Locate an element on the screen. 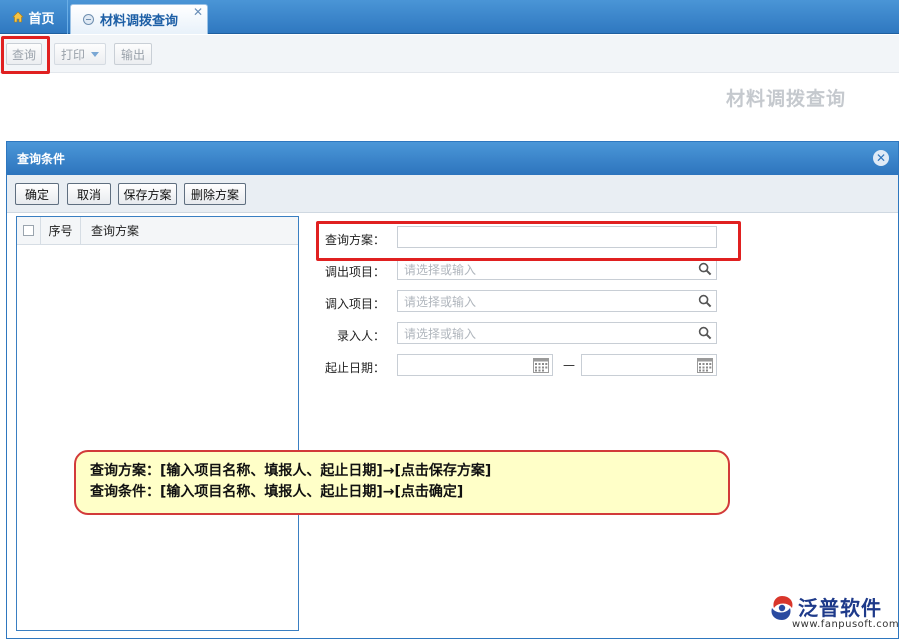 This screenshot has height=639, width=899. plan-list-header: 序号 查询方案 is located at coordinates (157, 230).